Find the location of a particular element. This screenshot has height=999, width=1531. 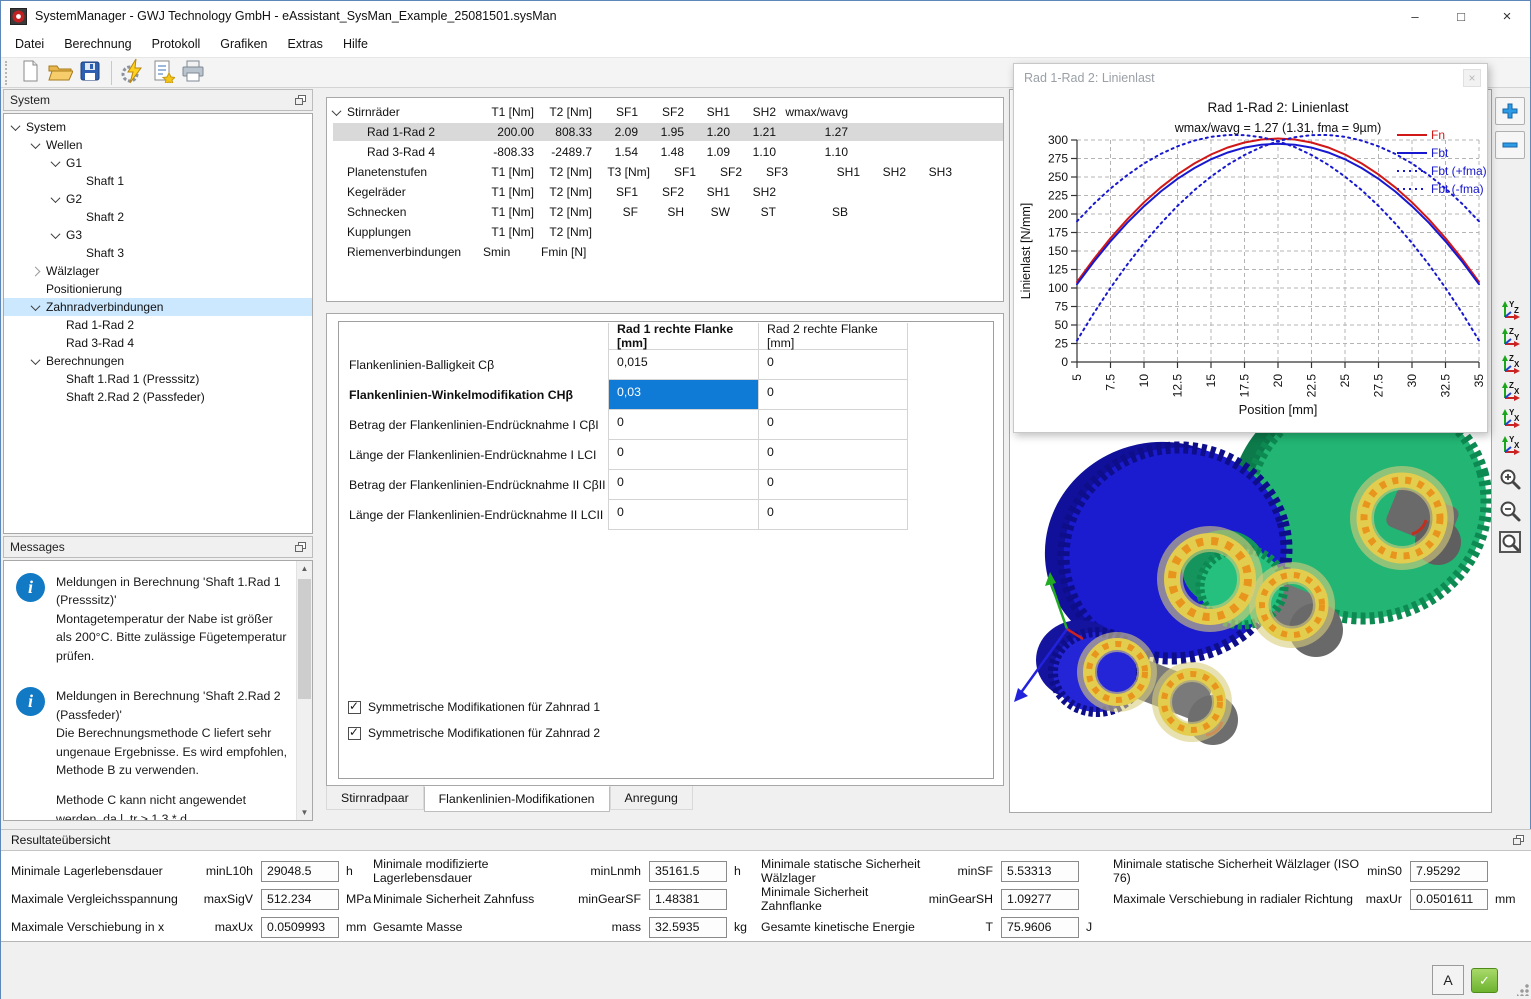

overview-cell: T3 [Nm] is located at coordinates (624, 172).